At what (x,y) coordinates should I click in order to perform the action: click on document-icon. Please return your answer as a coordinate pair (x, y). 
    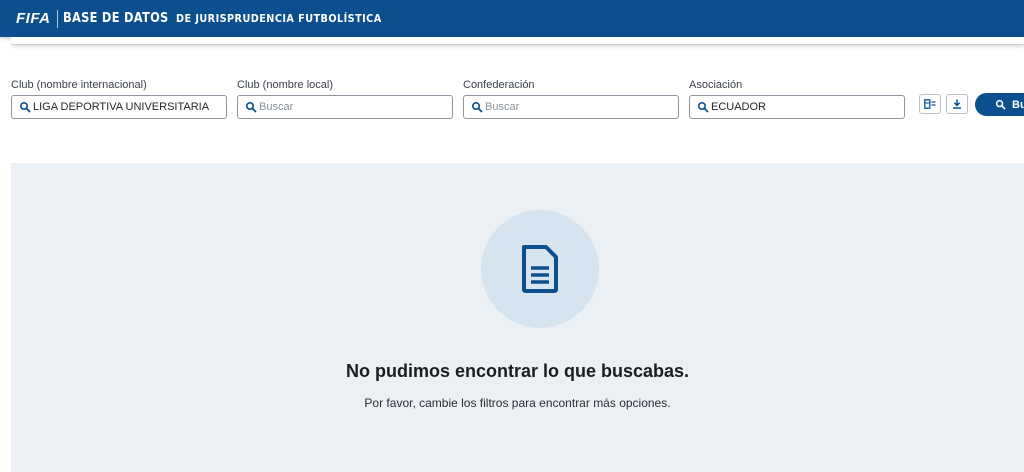
    Looking at the image, I should click on (540, 269).